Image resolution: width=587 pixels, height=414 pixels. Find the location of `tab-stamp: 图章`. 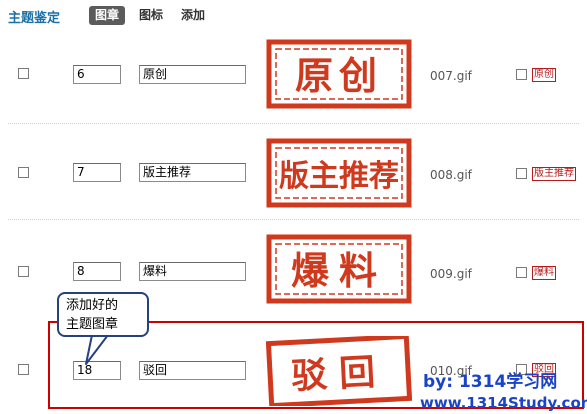

tab-stamp: 图章 is located at coordinates (107, 15).